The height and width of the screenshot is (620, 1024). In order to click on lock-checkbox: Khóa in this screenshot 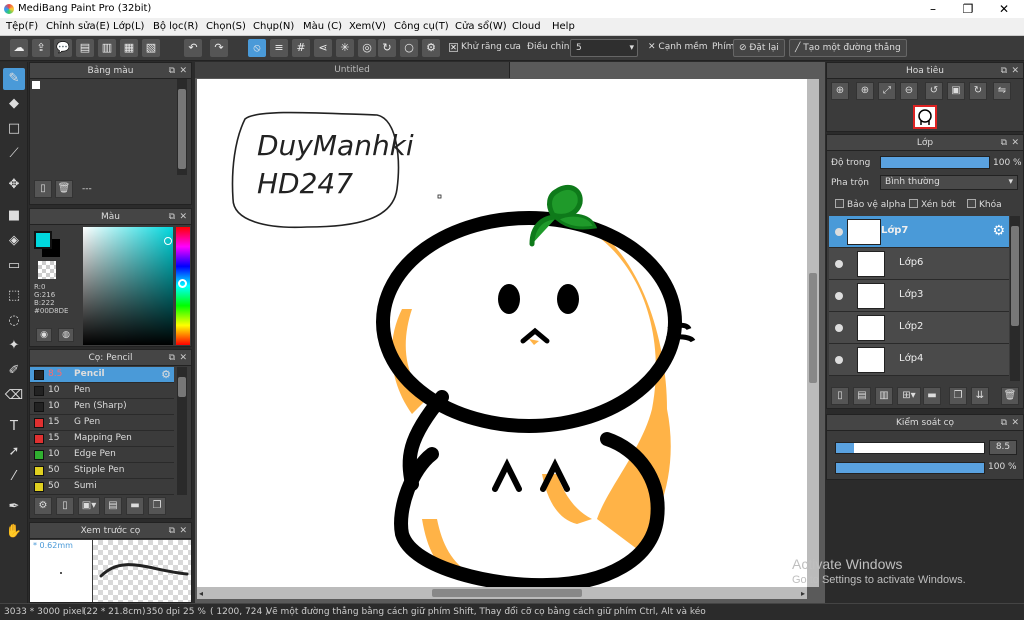, I will do `click(984, 204)`.